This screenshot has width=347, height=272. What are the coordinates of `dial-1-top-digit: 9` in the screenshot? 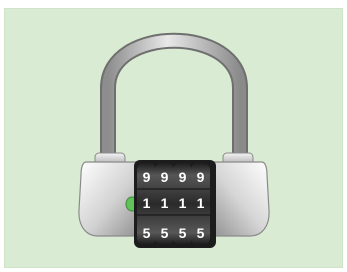 It's located at (147, 177).